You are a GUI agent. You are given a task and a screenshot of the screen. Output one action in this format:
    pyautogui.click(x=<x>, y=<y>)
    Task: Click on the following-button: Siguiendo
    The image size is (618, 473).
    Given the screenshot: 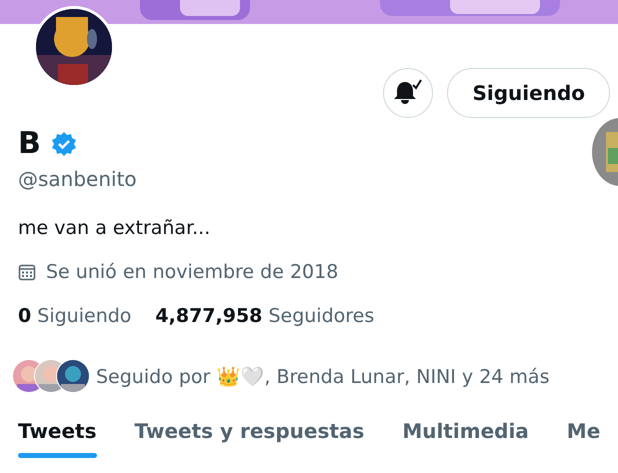 What is the action you would take?
    pyautogui.click(x=528, y=93)
    